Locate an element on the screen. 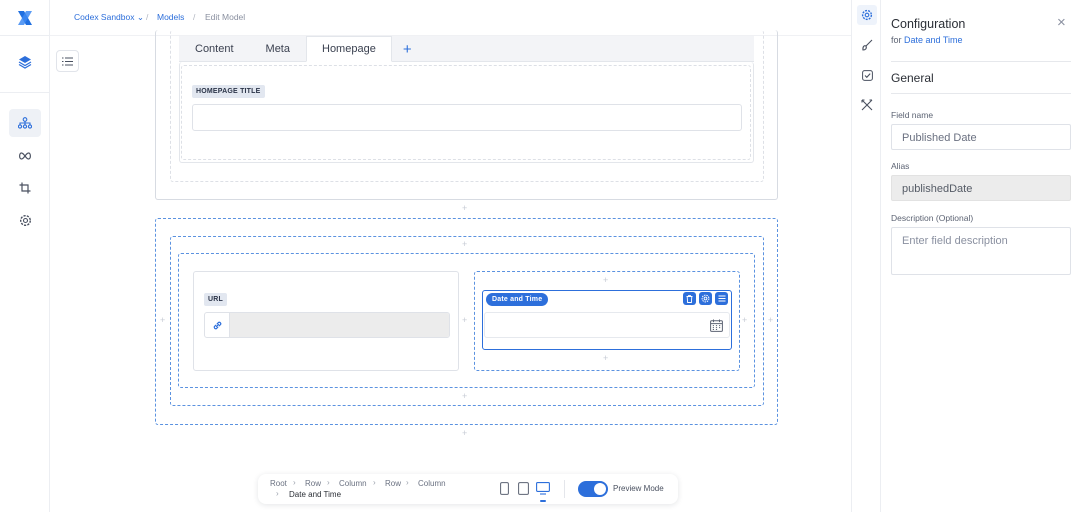 The width and height of the screenshot is (1080, 512). hierarchy-icon is located at coordinates (25, 123).